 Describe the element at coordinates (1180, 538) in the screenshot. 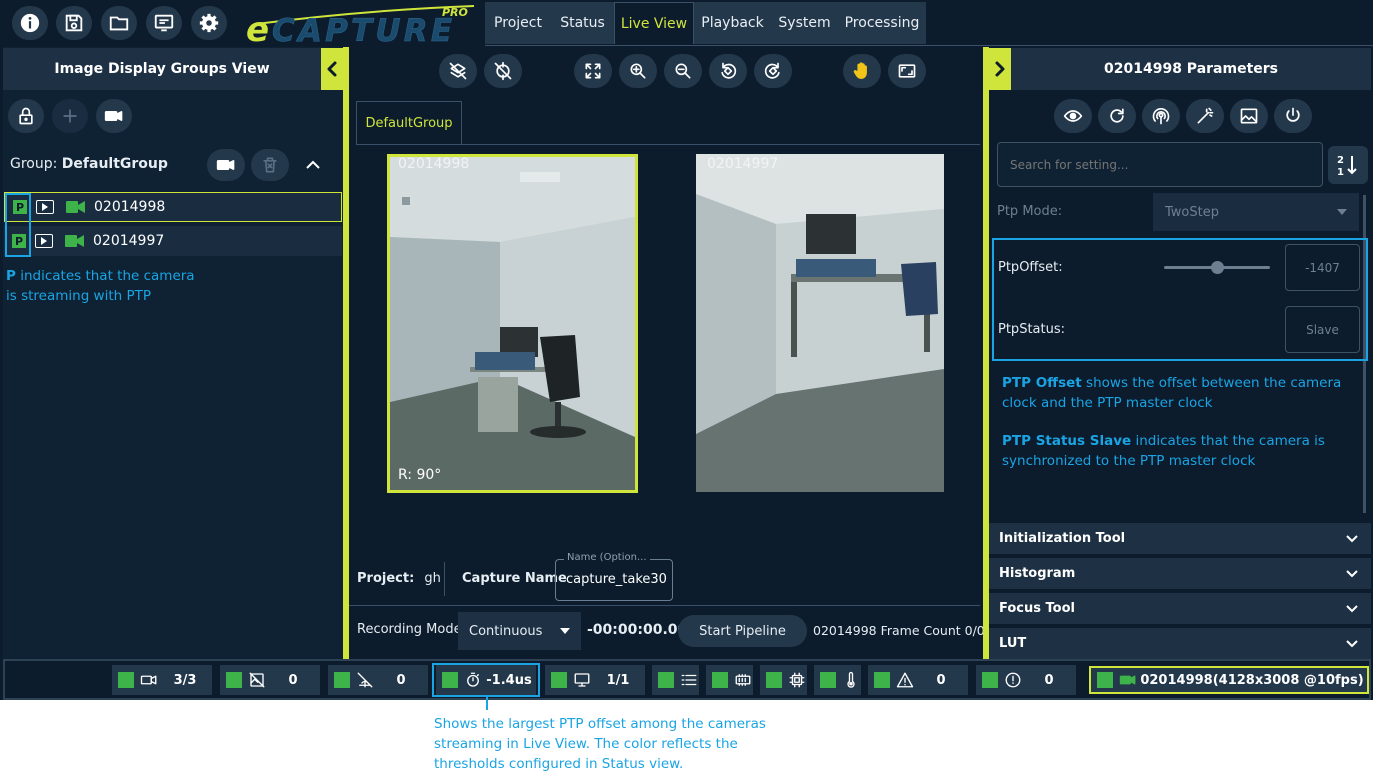

I see `accordion-initialization-tool: Initialization Tool` at that location.